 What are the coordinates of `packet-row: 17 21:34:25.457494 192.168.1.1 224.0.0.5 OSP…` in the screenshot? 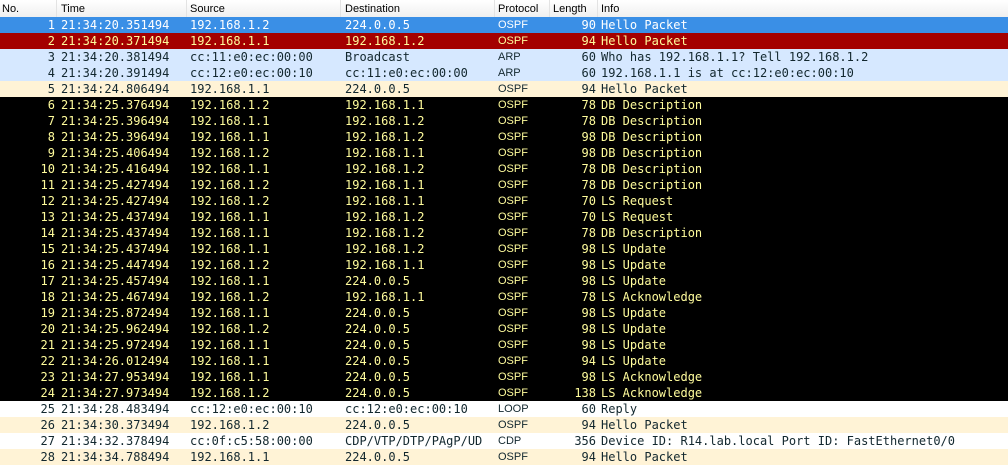 It's located at (504, 281).